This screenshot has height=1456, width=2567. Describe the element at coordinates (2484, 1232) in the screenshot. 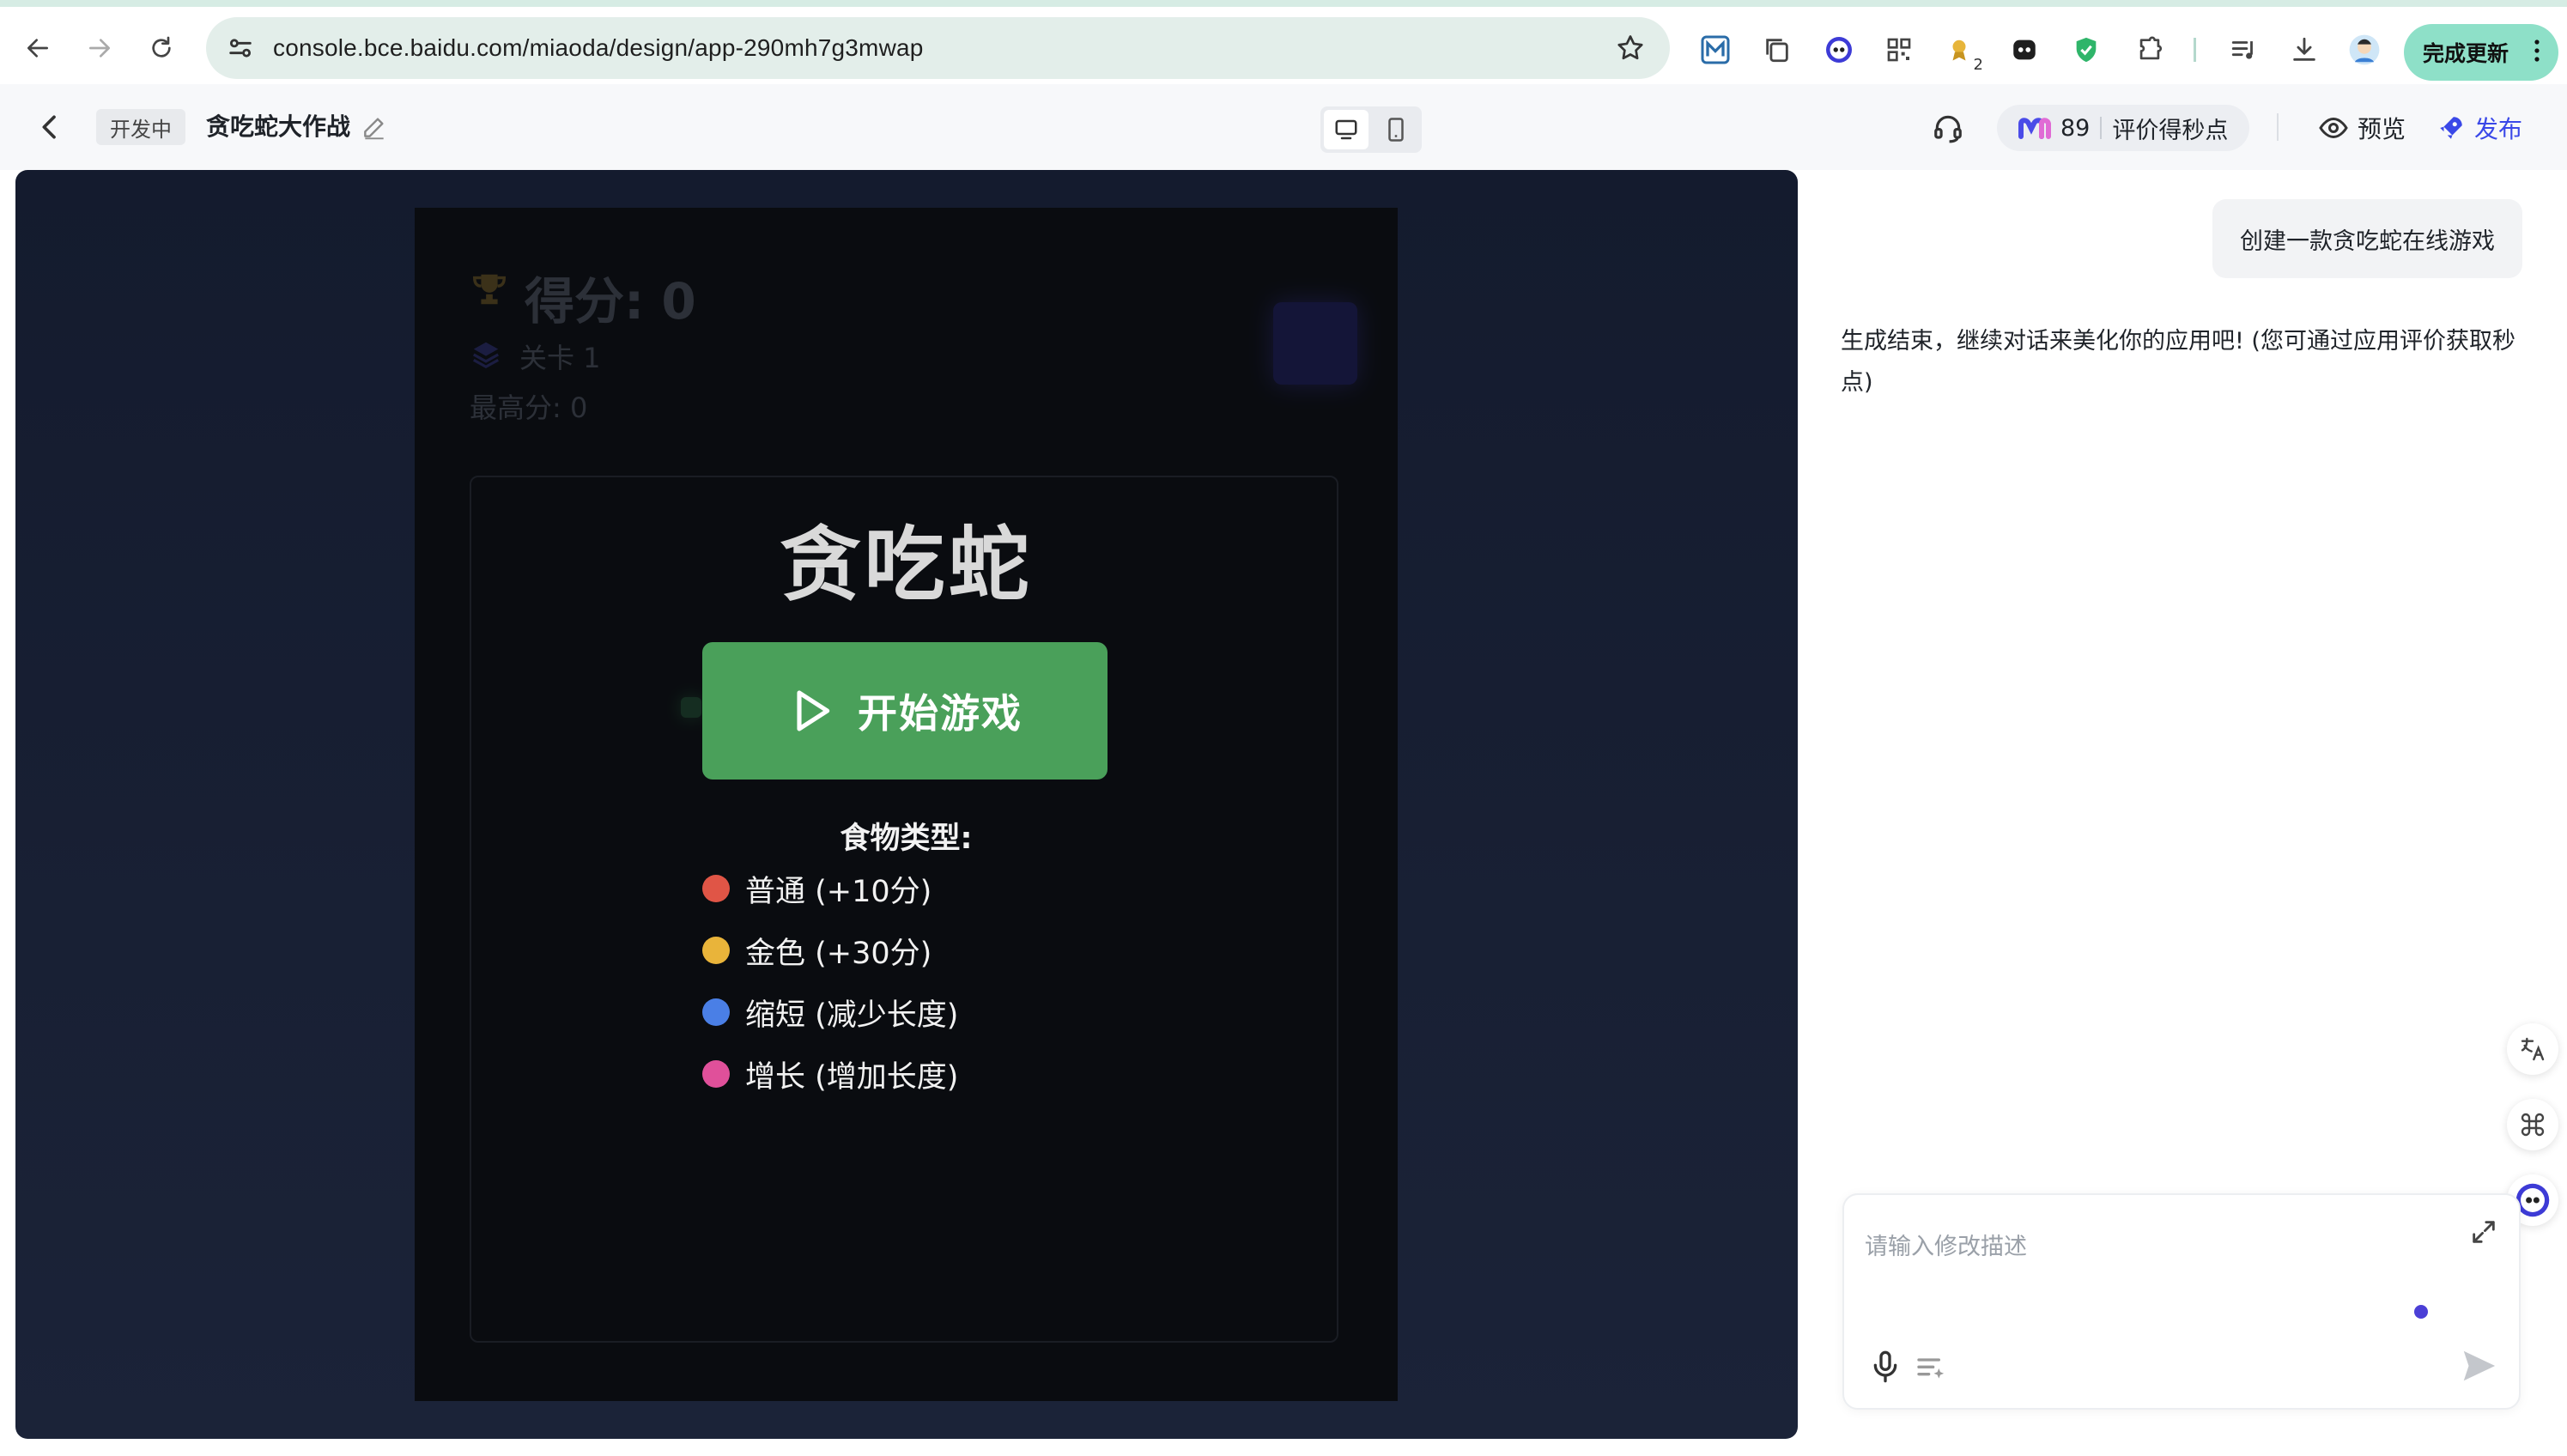

I see `expand-icon` at that location.